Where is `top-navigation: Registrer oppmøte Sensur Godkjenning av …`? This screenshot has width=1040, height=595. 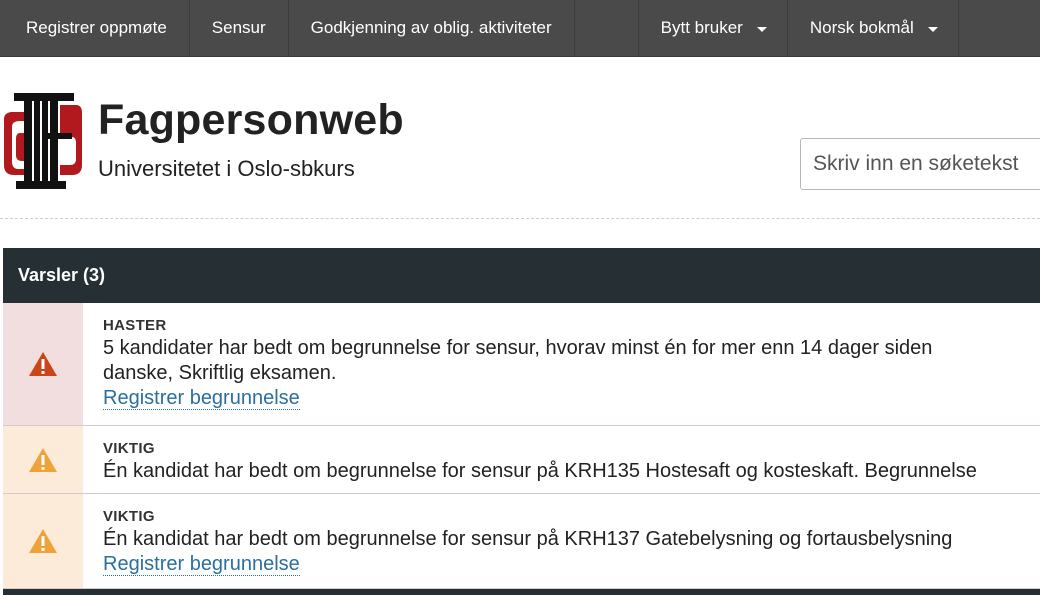 top-navigation: Registrer oppmøte Sensur Godkjenning av … is located at coordinates (520, 28).